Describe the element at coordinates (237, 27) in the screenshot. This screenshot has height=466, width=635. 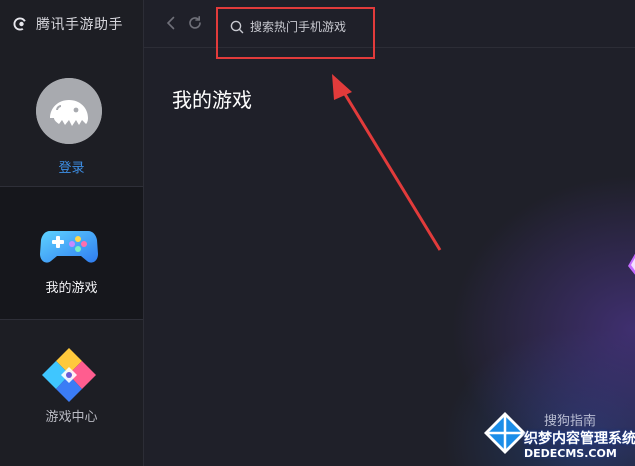
I see `search-icon` at that location.